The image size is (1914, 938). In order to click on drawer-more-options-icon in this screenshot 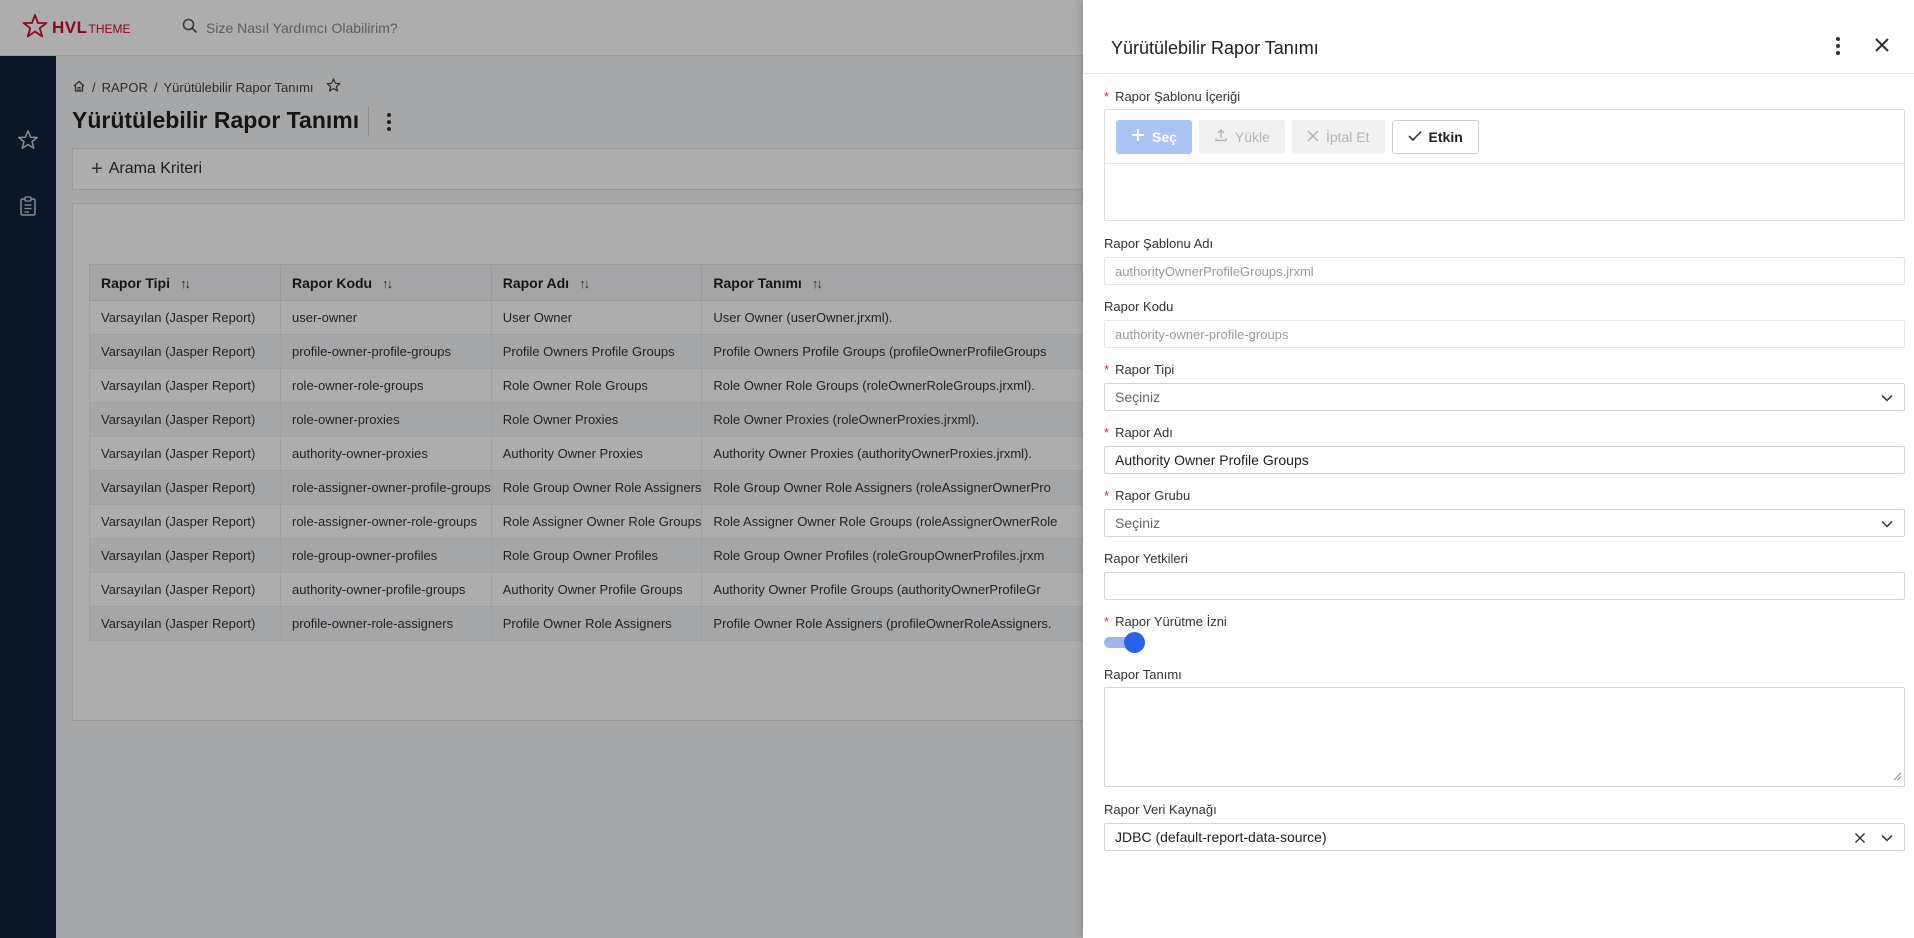, I will do `click(1838, 47)`.